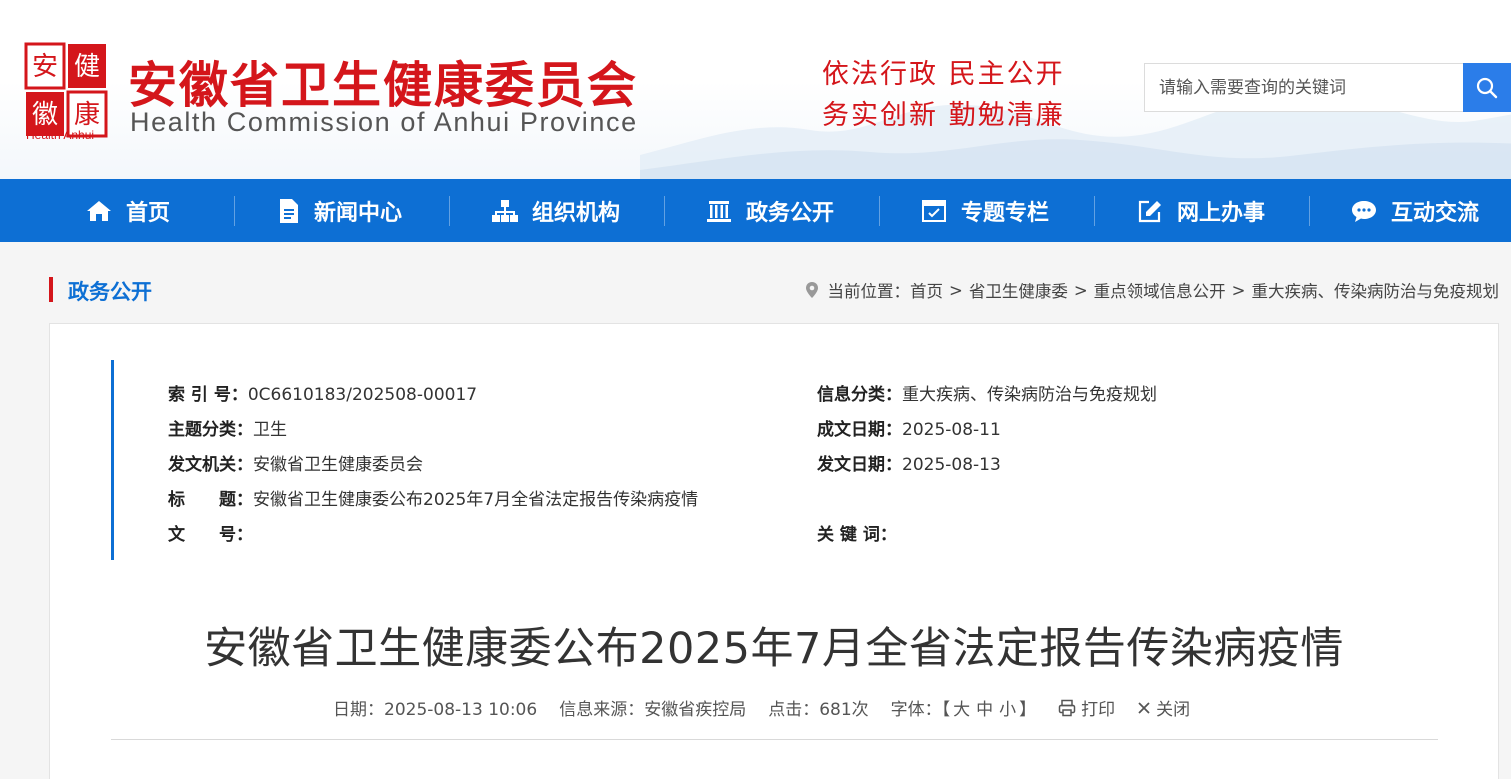 The height and width of the screenshot is (779, 1511). What do you see at coordinates (505, 210) in the screenshot?
I see `org-chart-icon` at bounding box center [505, 210].